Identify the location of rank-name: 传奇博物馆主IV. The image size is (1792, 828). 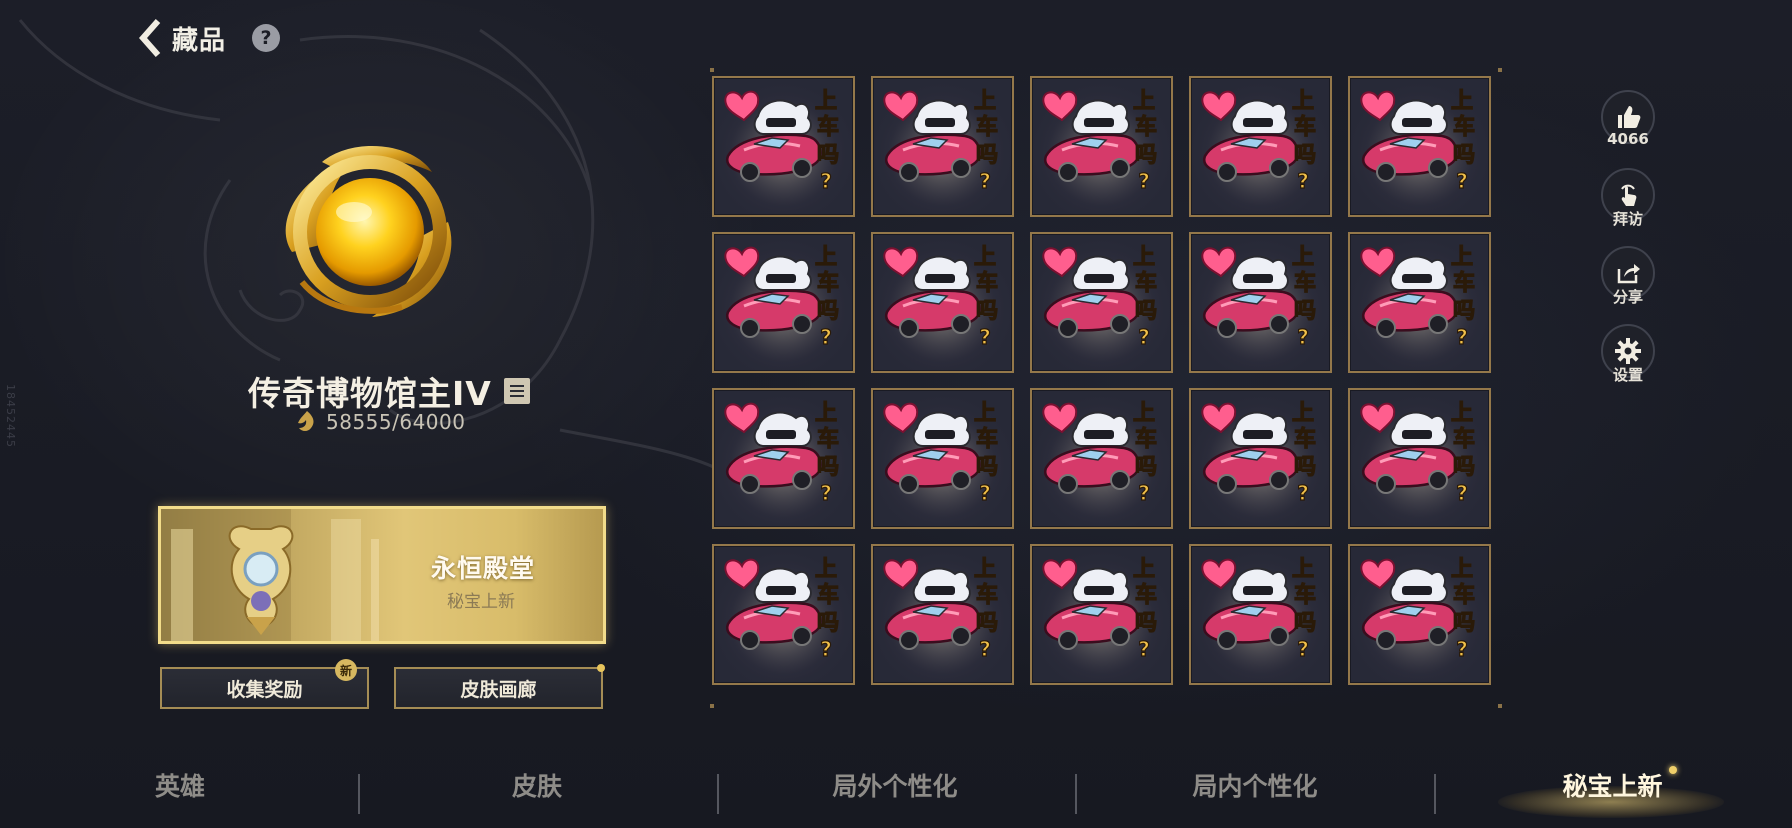
(370, 393).